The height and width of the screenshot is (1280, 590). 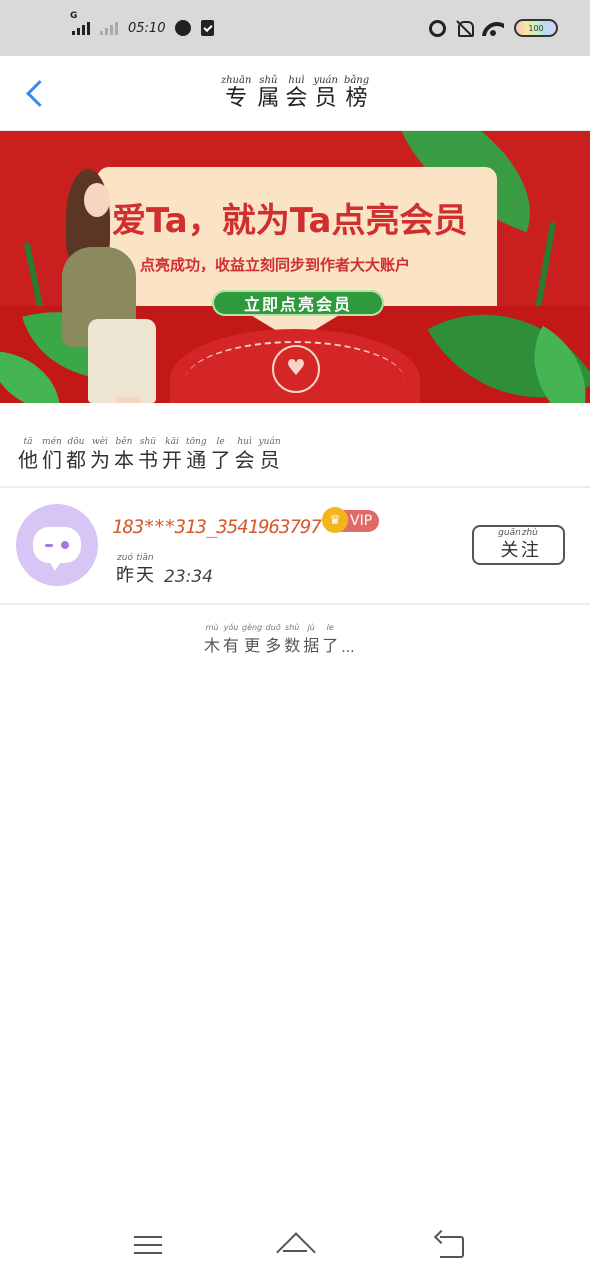 I want to click on page-header: zhuān 专 shǔ 属 huì 会 yuán 员 bǎng 榜, so click(x=295, y=93).